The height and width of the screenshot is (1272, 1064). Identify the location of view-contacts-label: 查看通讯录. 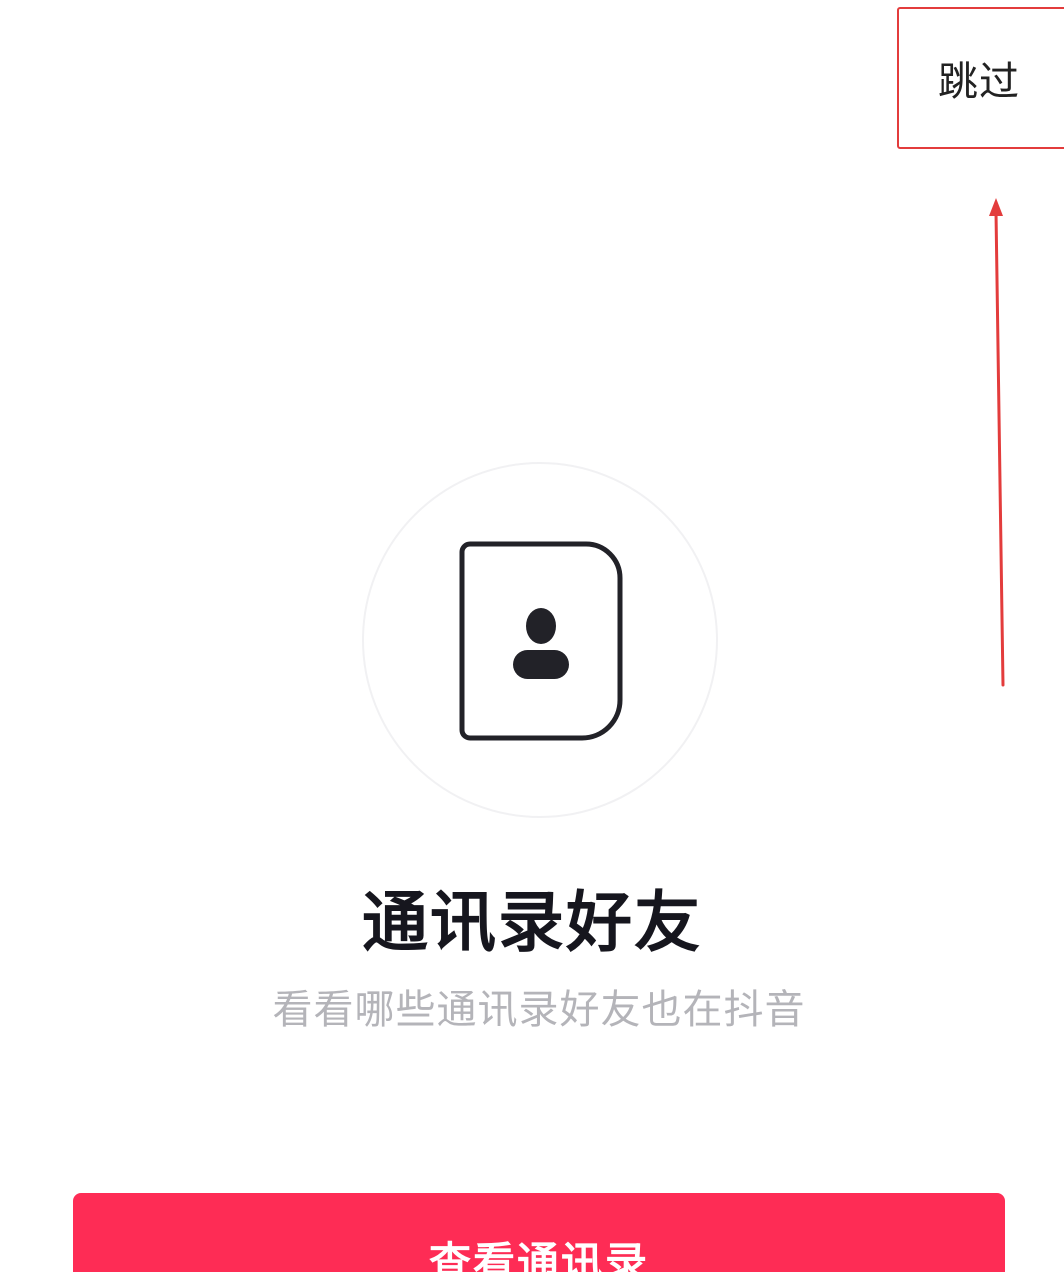
(538, 1255).